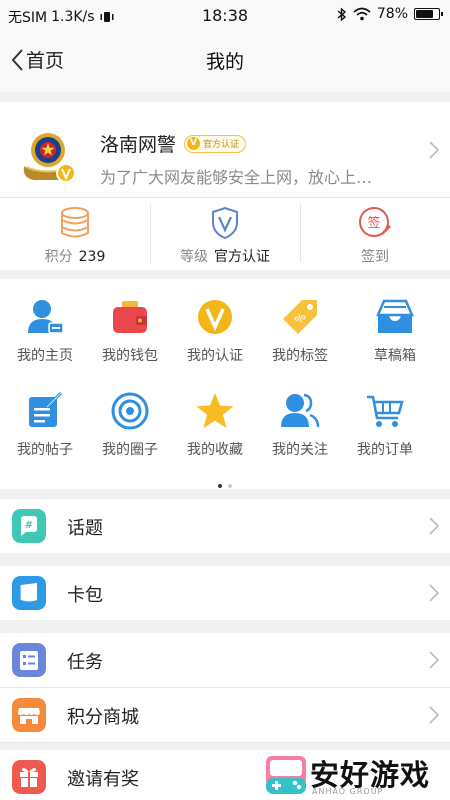 This screenshot has width=450, height=800. Describe the element at coordinates (29, 777) in the screenshot. I see `gift-icon` at that location.